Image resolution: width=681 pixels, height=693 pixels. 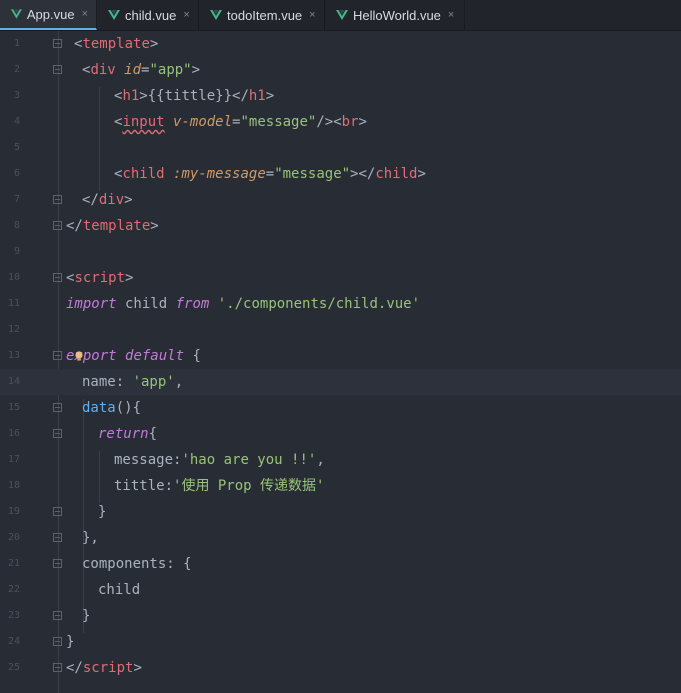 I want to click on code-line-23: 23 }, so click(x=340, y=616).